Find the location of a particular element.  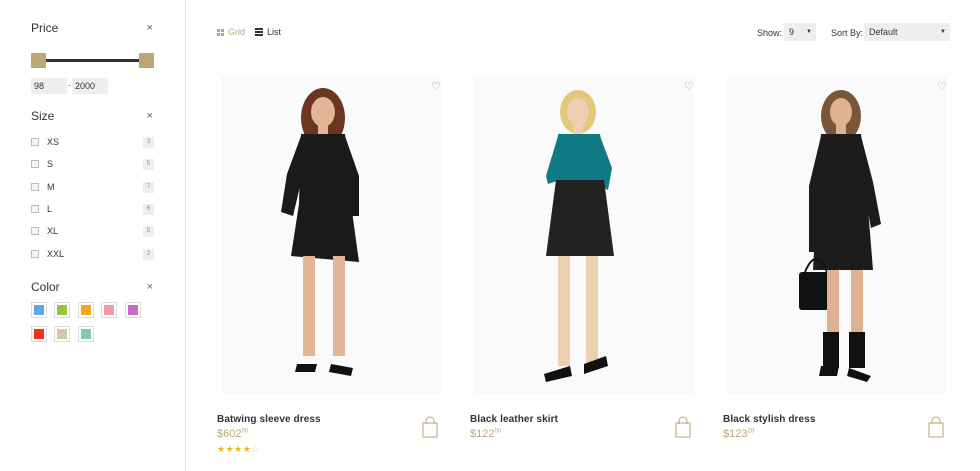

list-view-toggle: List is located at coordinates (268, 32).